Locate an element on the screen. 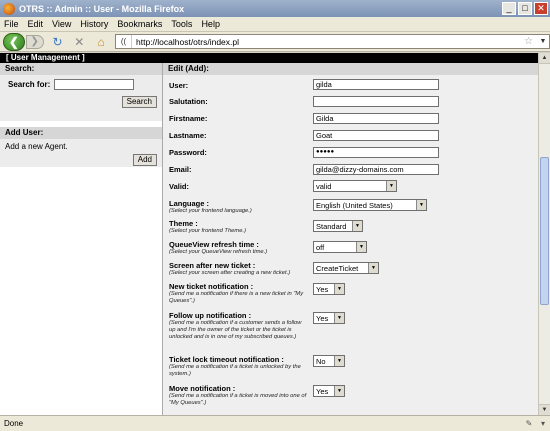  scroll-down-icon: ▼ is located at coordinates (544, 409).